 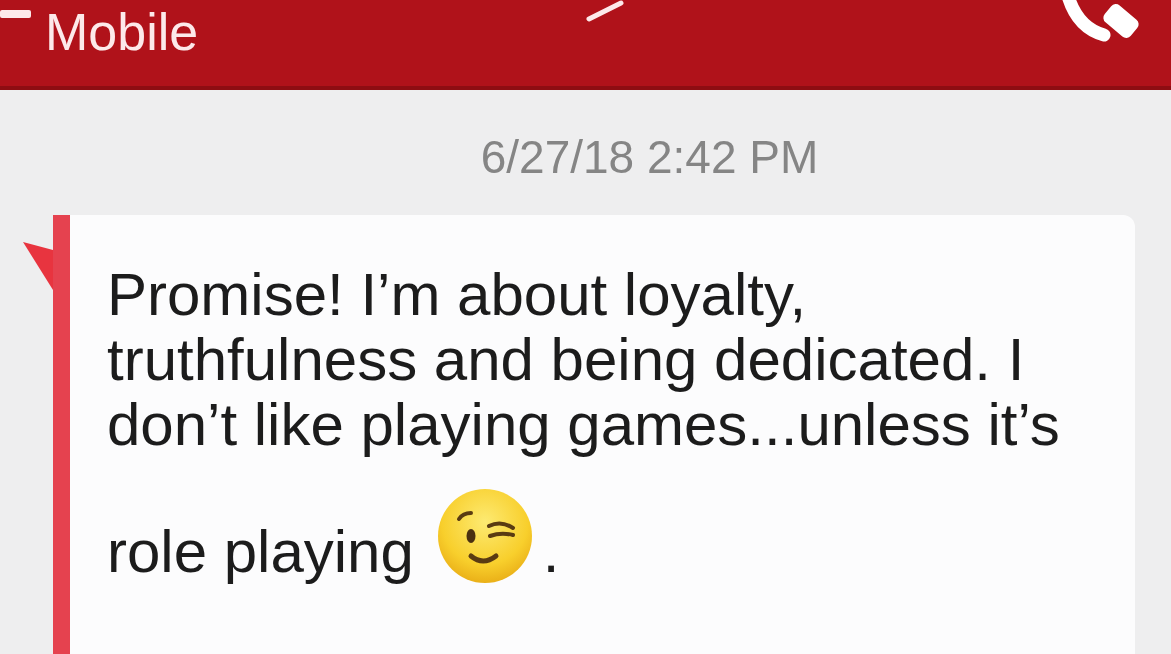 I want to click on message-period: ., so click(x=551, y=551).